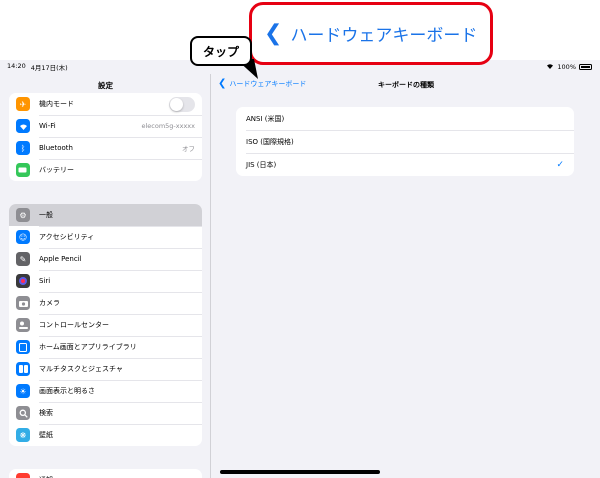 The width and height of the screenshot is (600, 478). What do you see at coordinates (585, 67) in the screenshot?
I see `battery-status-icon` at bounding box center [585, 67].